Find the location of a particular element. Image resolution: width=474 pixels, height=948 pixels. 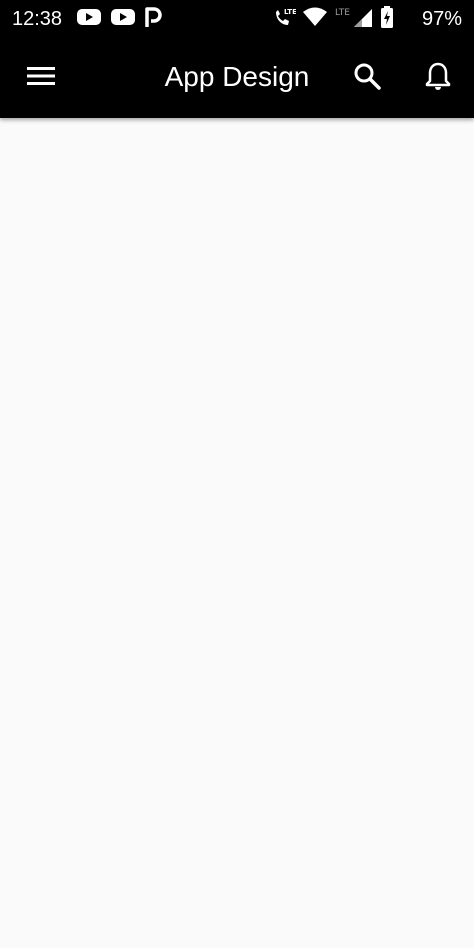

p-app-icon is located at coordinates (153, 19).